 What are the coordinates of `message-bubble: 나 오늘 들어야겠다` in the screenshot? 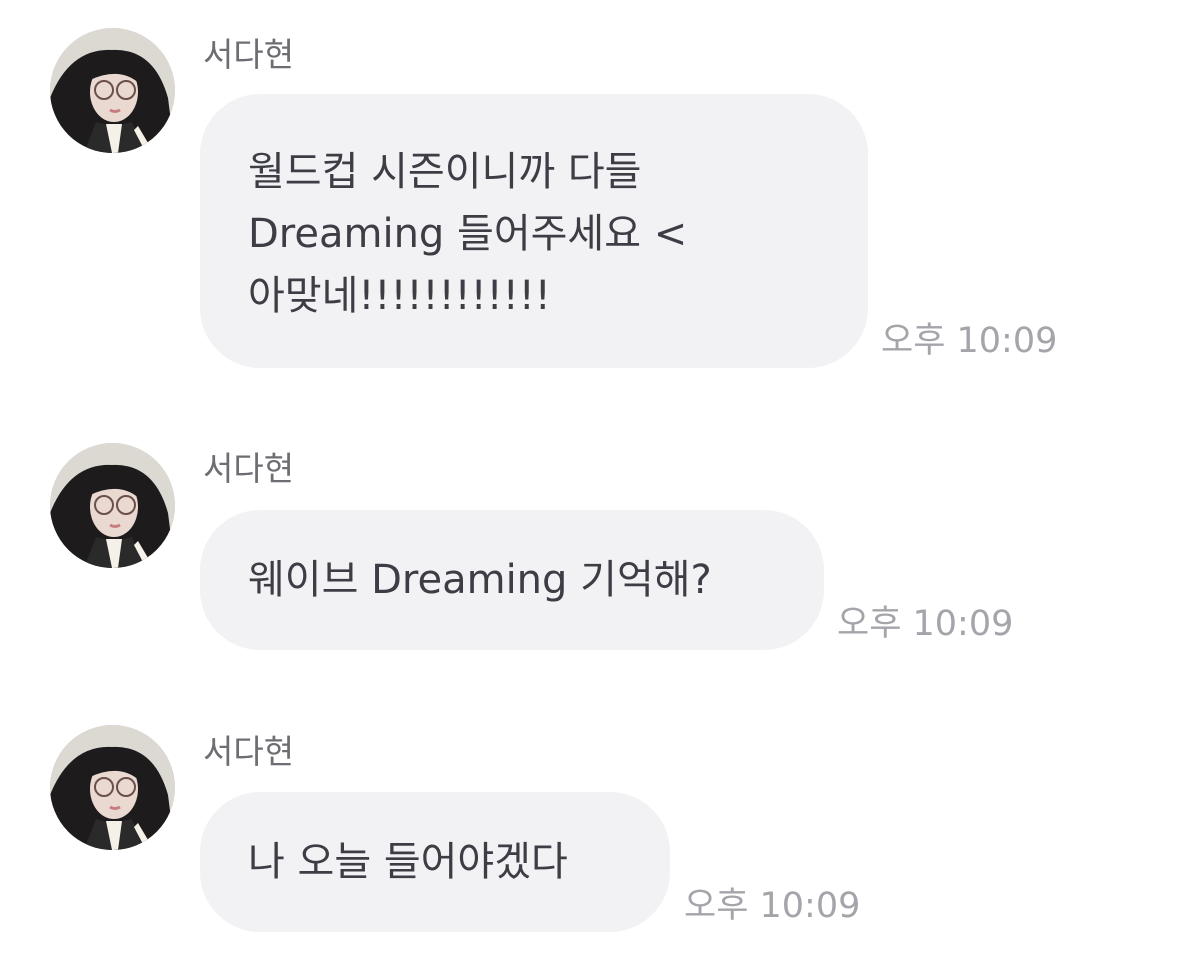 It's located at (435, 862).